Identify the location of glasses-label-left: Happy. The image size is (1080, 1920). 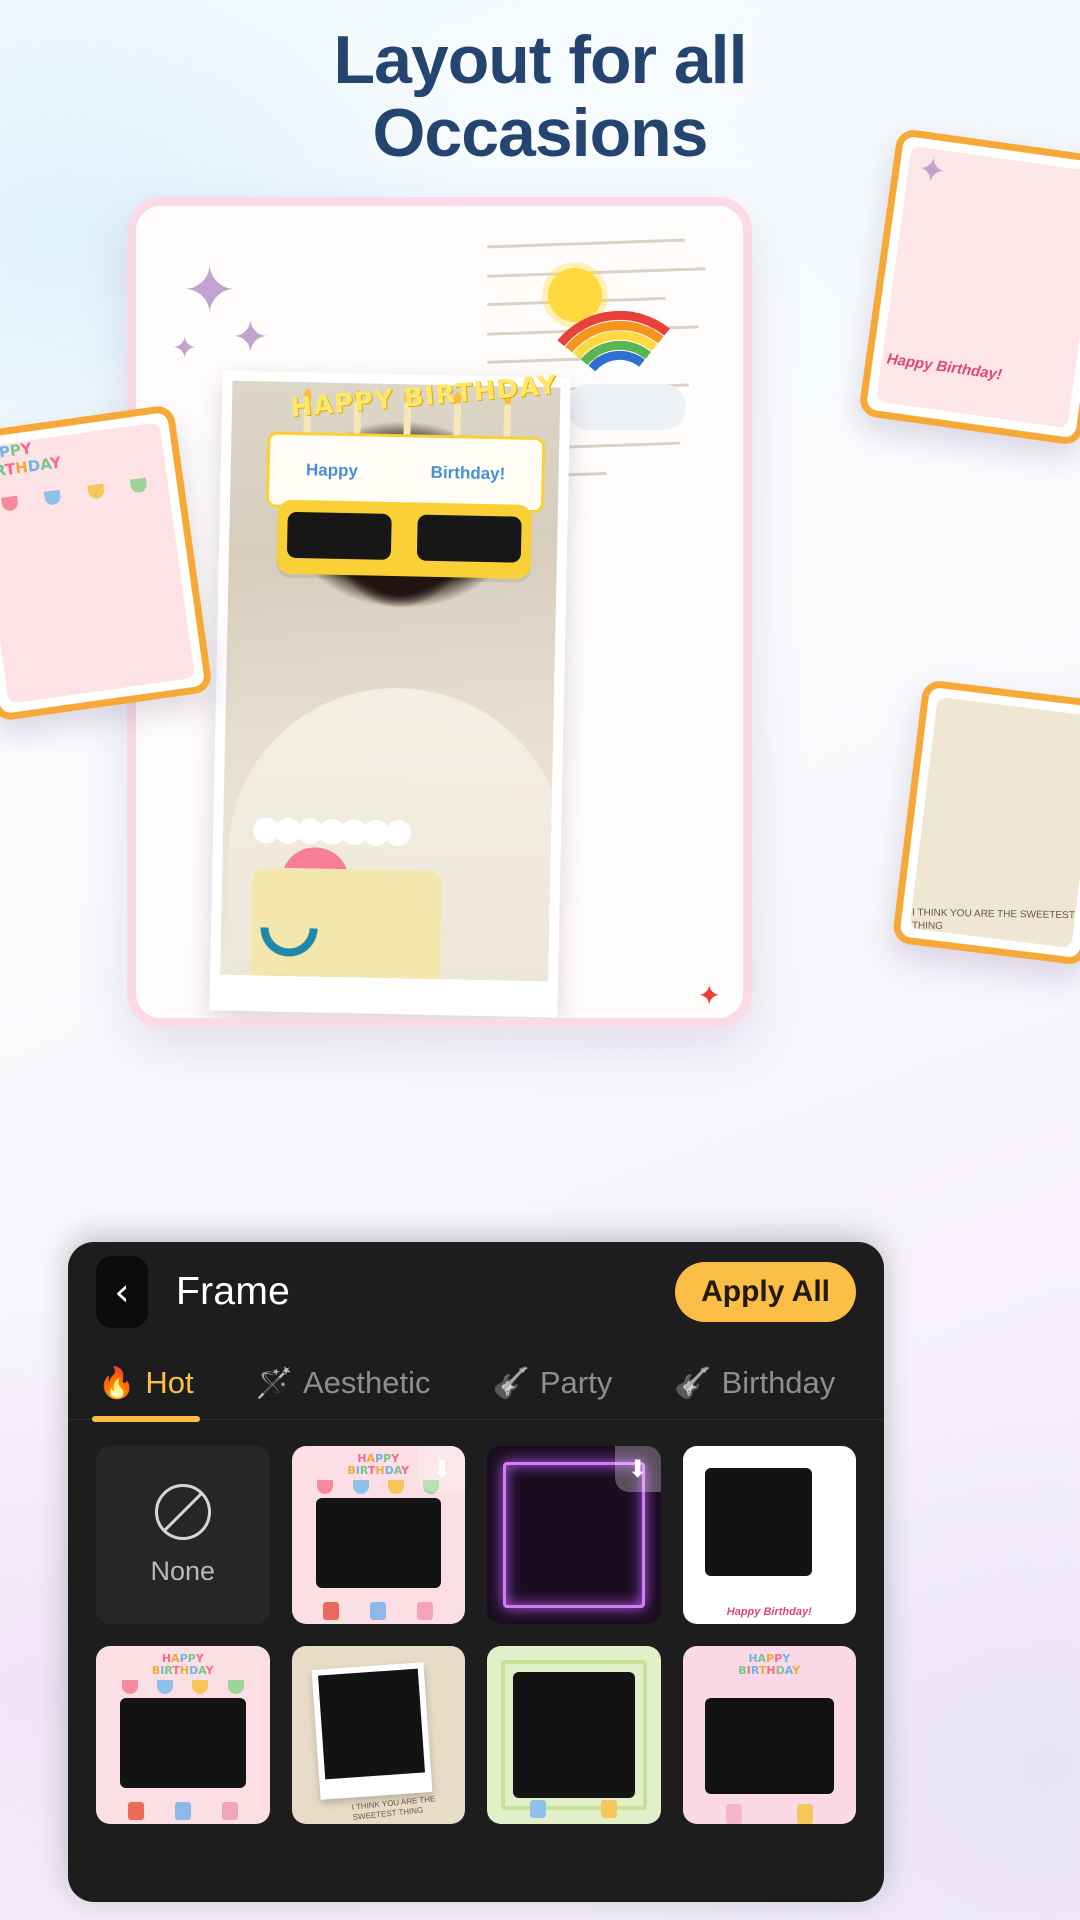
(332, 470).